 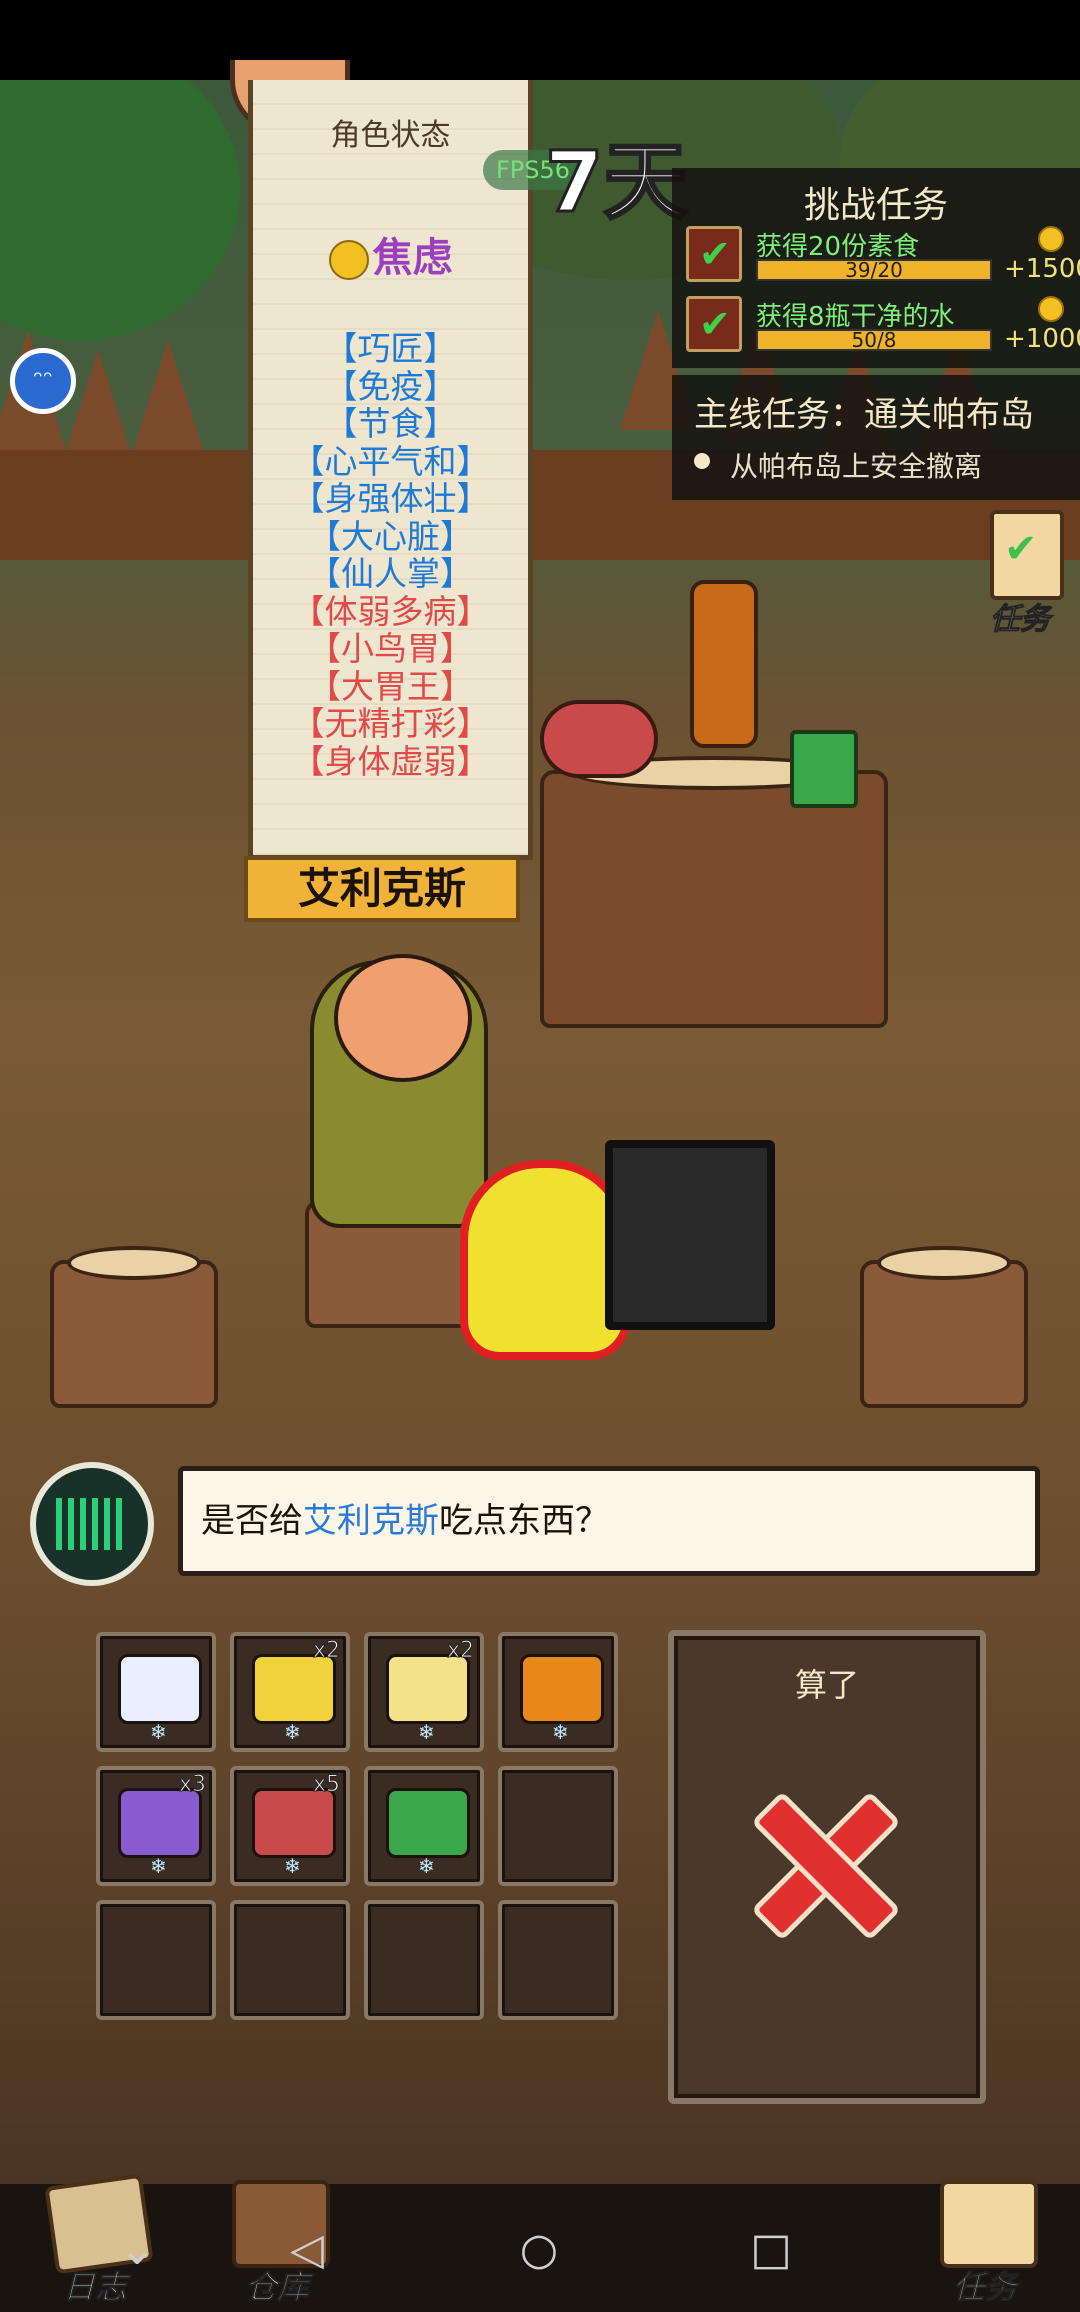 What do you see at coordinates (160, 1823) in the screenshot?
I see `cat-food-can-icon` at bounding box center [160, 1823].